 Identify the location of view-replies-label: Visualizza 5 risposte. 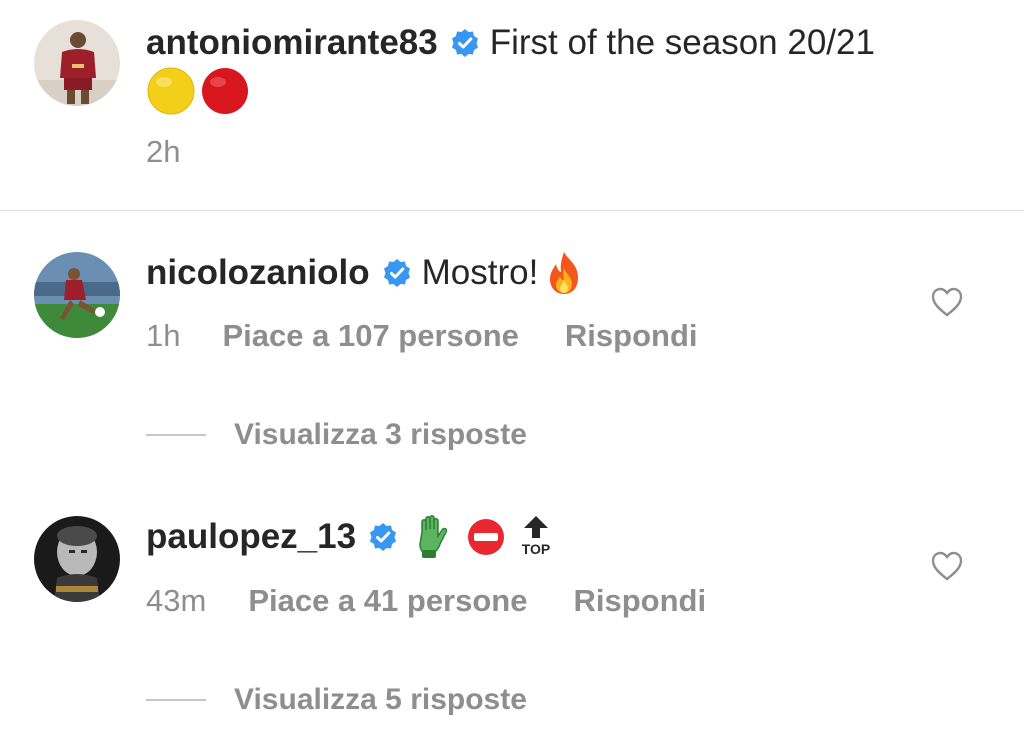
(380, 699).